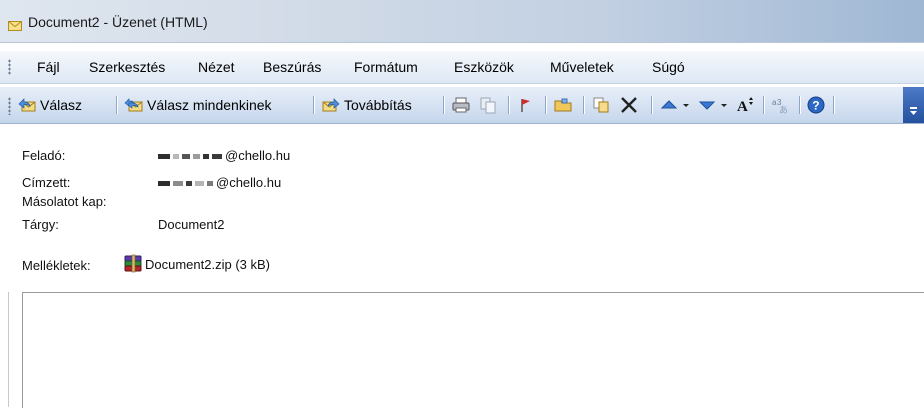 The image size is (924, 408). I want to click on encoding-icon: a 3 あ, so click(781, 105).